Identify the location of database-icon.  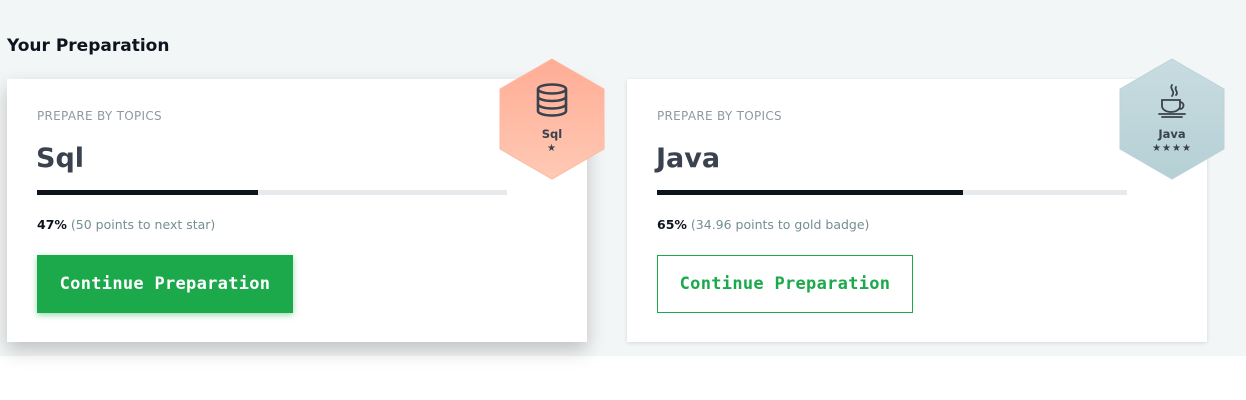
(552, 100).